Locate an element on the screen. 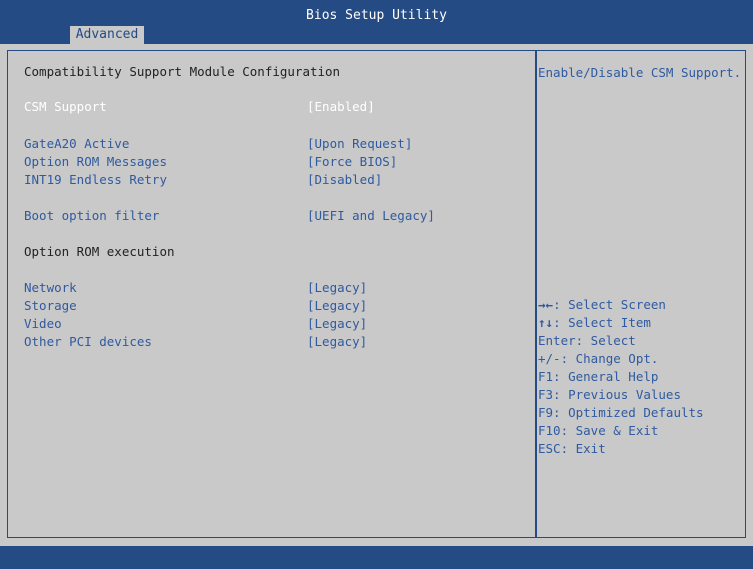 The height and width of the screenshot is (569, 753). key-hint-change-opt: +/-: Change Opt. is located at coordinates (598, 358).